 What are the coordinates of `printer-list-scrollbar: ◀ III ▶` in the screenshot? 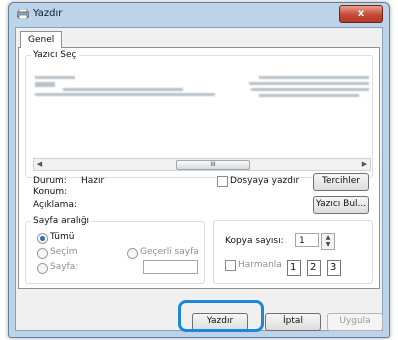 It's located at (202, 164).